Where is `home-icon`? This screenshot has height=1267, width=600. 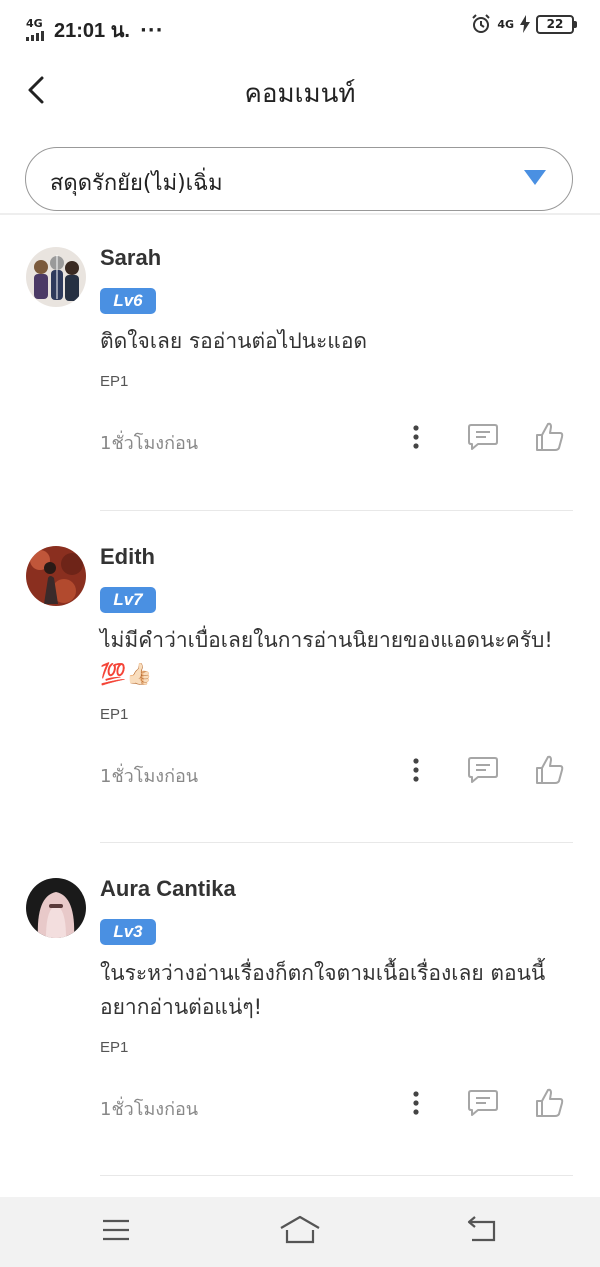
home-icon is located at coordinates (300, 1229).